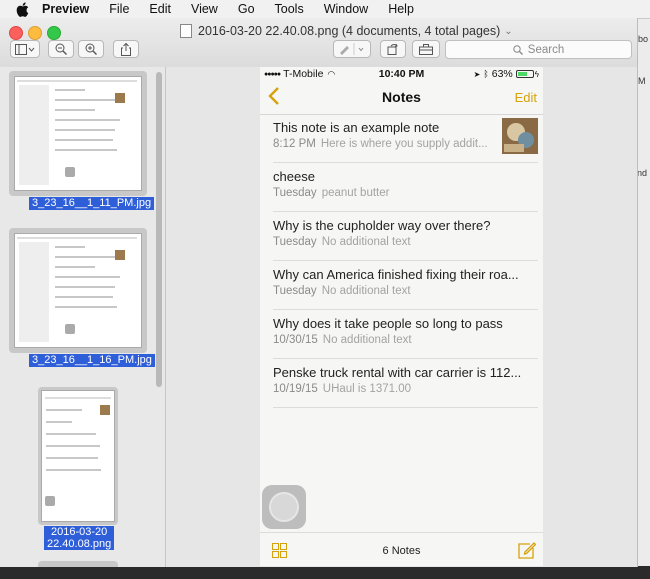 The width and height of the screenshot is (650, 579). What do you see at coordinates (65, 9) in the screenshot?
I see `menu-app-name: Preview` at bounding box center [65, 9].